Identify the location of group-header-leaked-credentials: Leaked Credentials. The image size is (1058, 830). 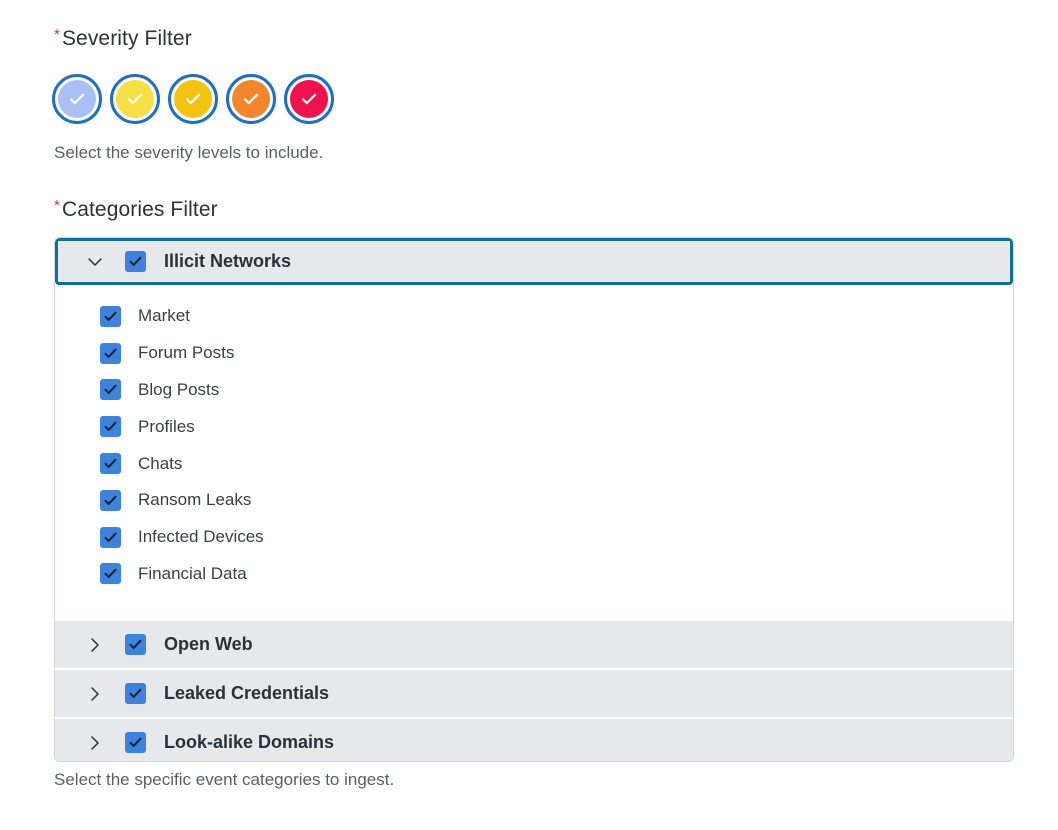
(534, 693).